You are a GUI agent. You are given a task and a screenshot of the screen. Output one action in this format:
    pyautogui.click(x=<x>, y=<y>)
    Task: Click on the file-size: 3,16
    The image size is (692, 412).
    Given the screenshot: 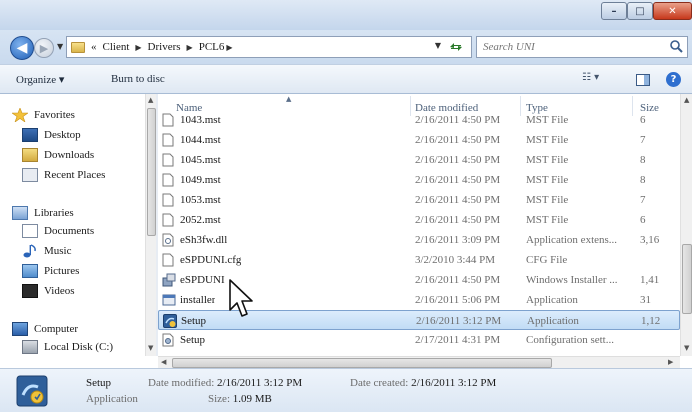 What is the action you would take?
    pyautogui.click(x=650, y=240)
    